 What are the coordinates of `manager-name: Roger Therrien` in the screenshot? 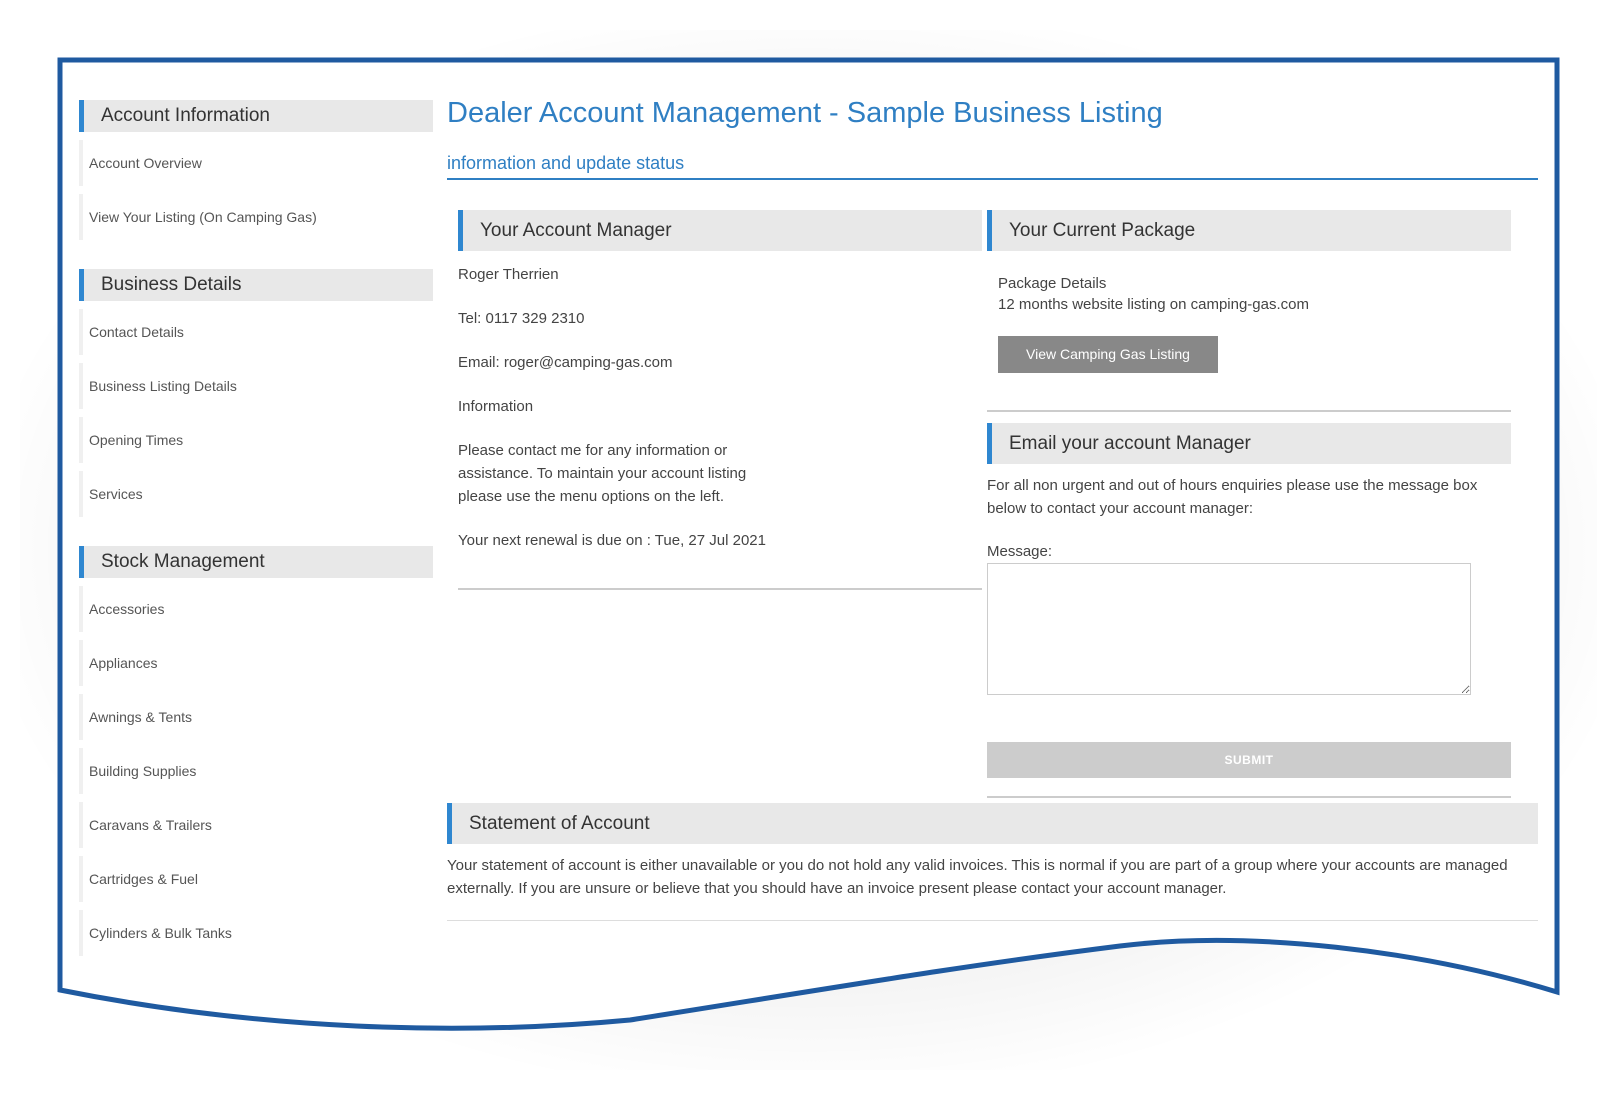 It's located at (508, 274).